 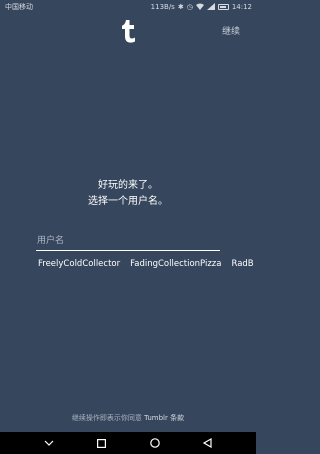 What do you see at coordinates (49, 443) in the screenshot?
I see `chevron-down-icon` at bounding box center [49, 443].